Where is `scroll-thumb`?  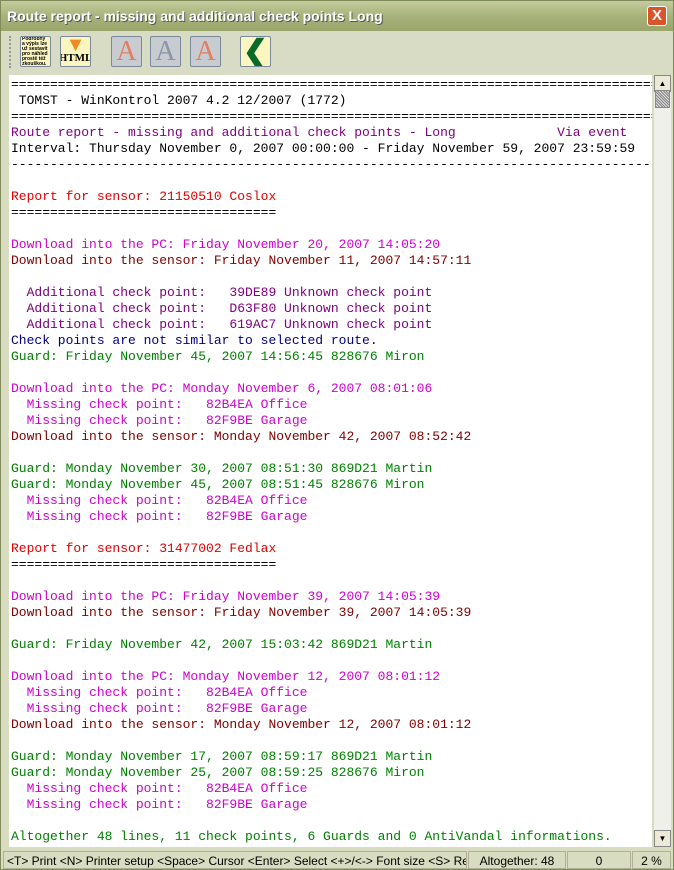 scroll-thumb is located at coordinates (662, 99).